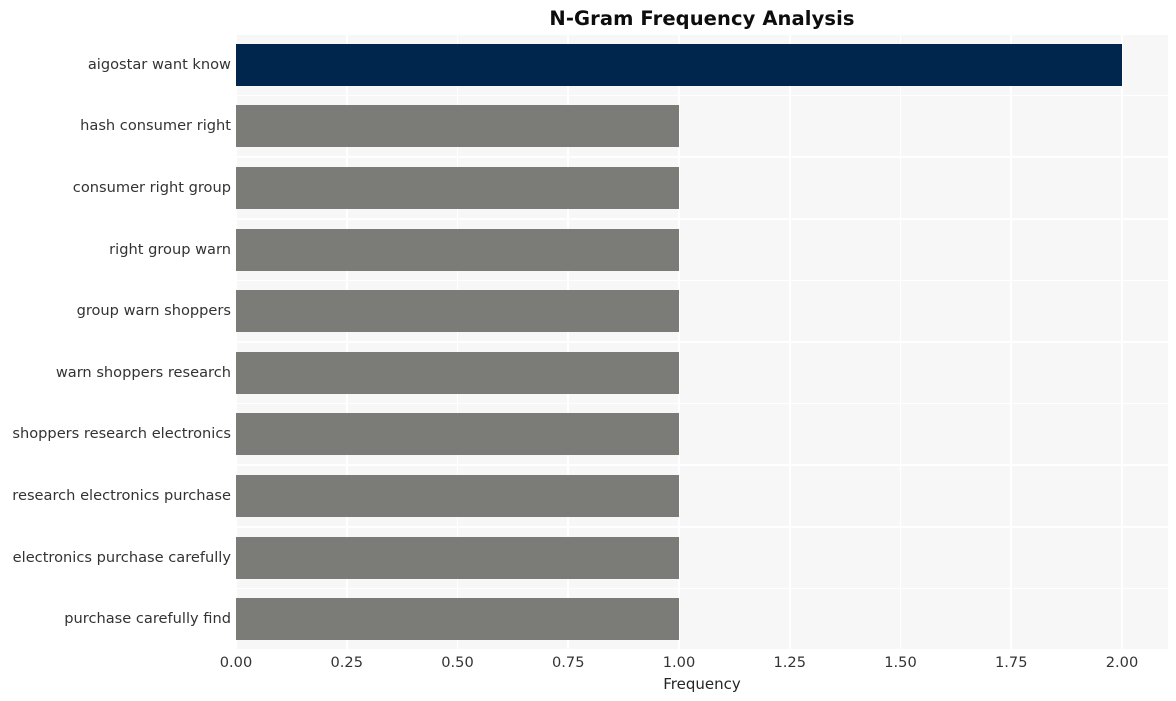  I want to click on x-axis-tick-label: 1.50, so click(900, 662).